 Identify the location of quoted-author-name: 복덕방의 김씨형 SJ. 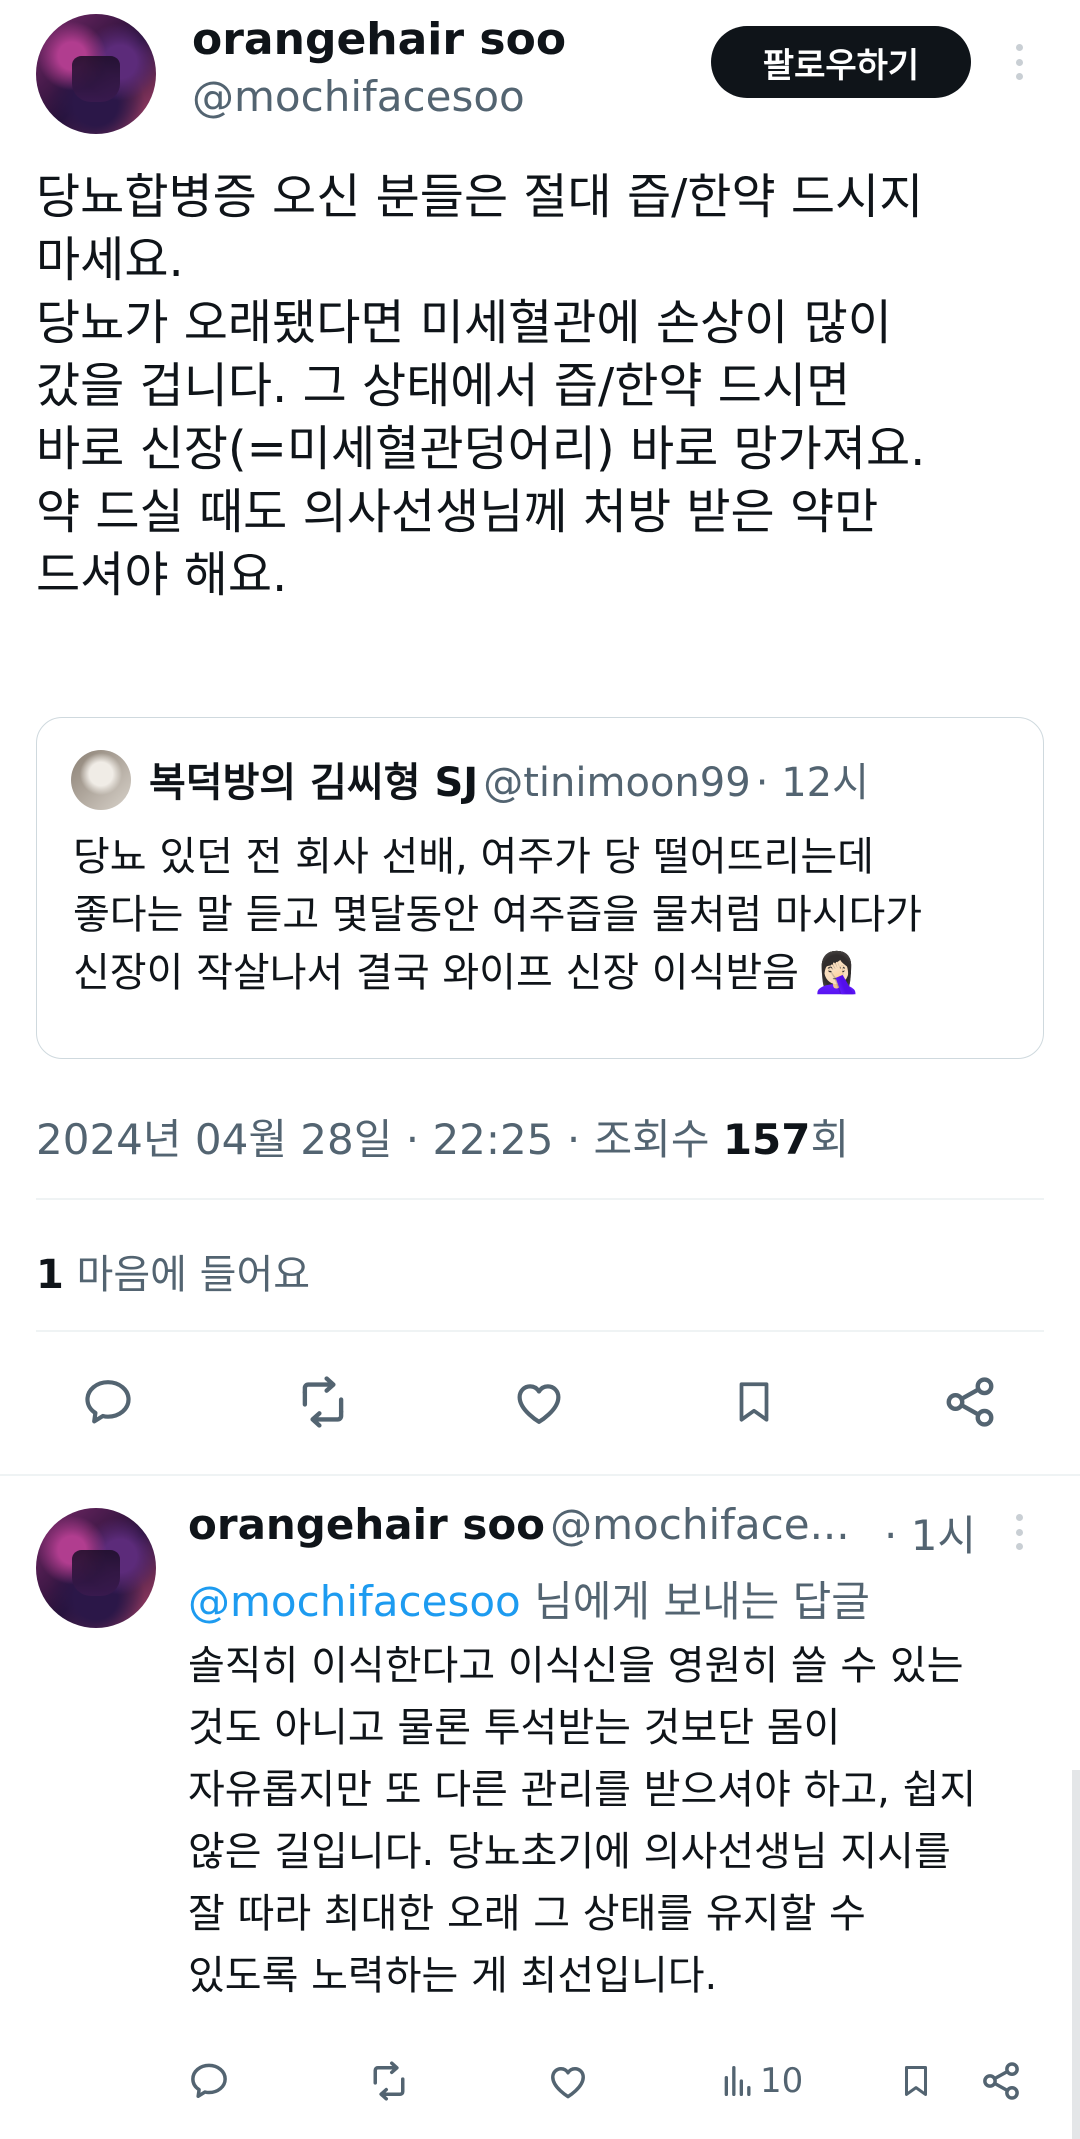
(314, 783).